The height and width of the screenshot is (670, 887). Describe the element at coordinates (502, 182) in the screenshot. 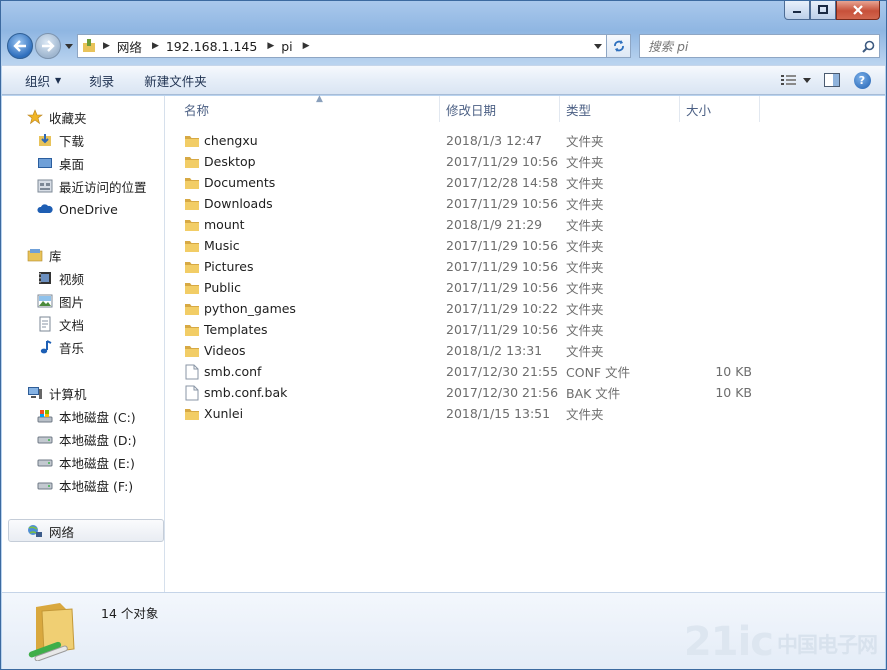

I see `file-date-cell: 2017/12/28 14:58` at that location.